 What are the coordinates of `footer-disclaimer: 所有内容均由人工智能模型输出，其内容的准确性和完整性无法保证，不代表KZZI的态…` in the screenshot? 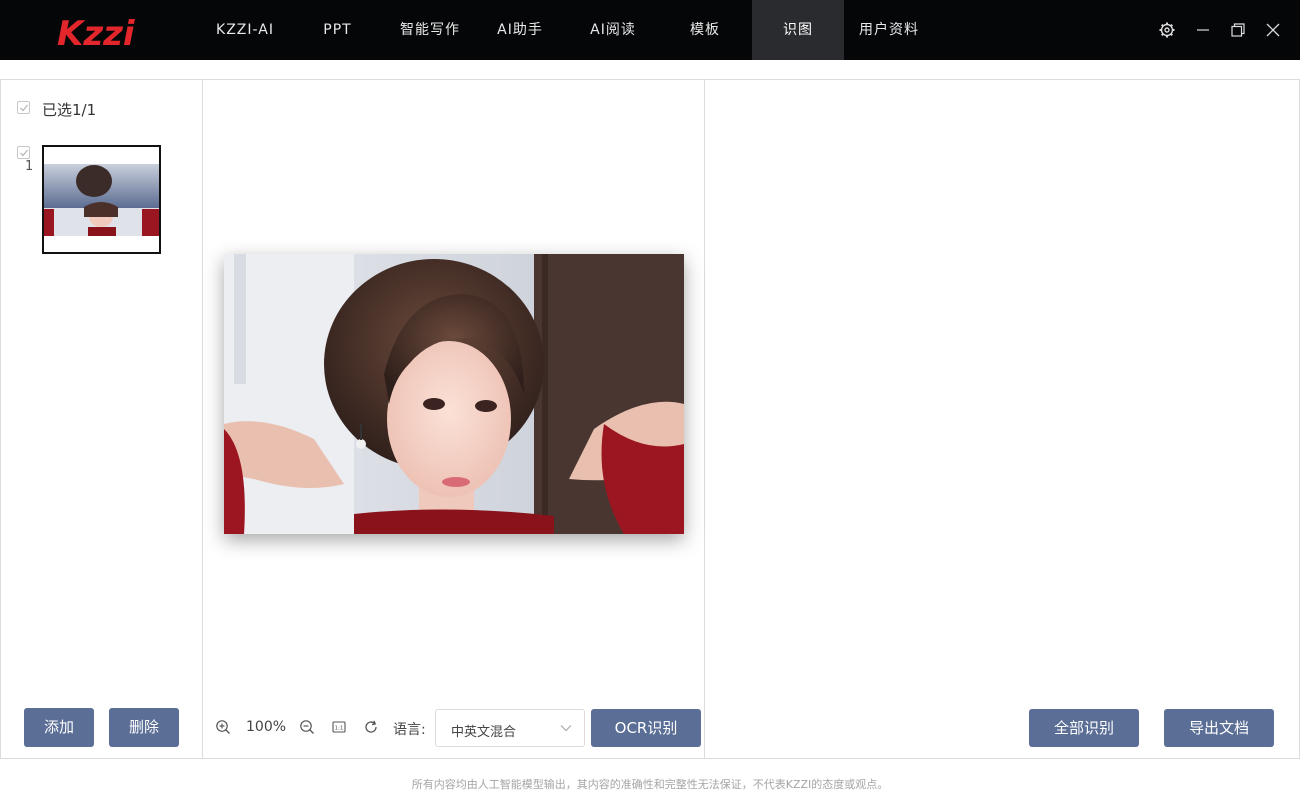 It's located at (650, 784).